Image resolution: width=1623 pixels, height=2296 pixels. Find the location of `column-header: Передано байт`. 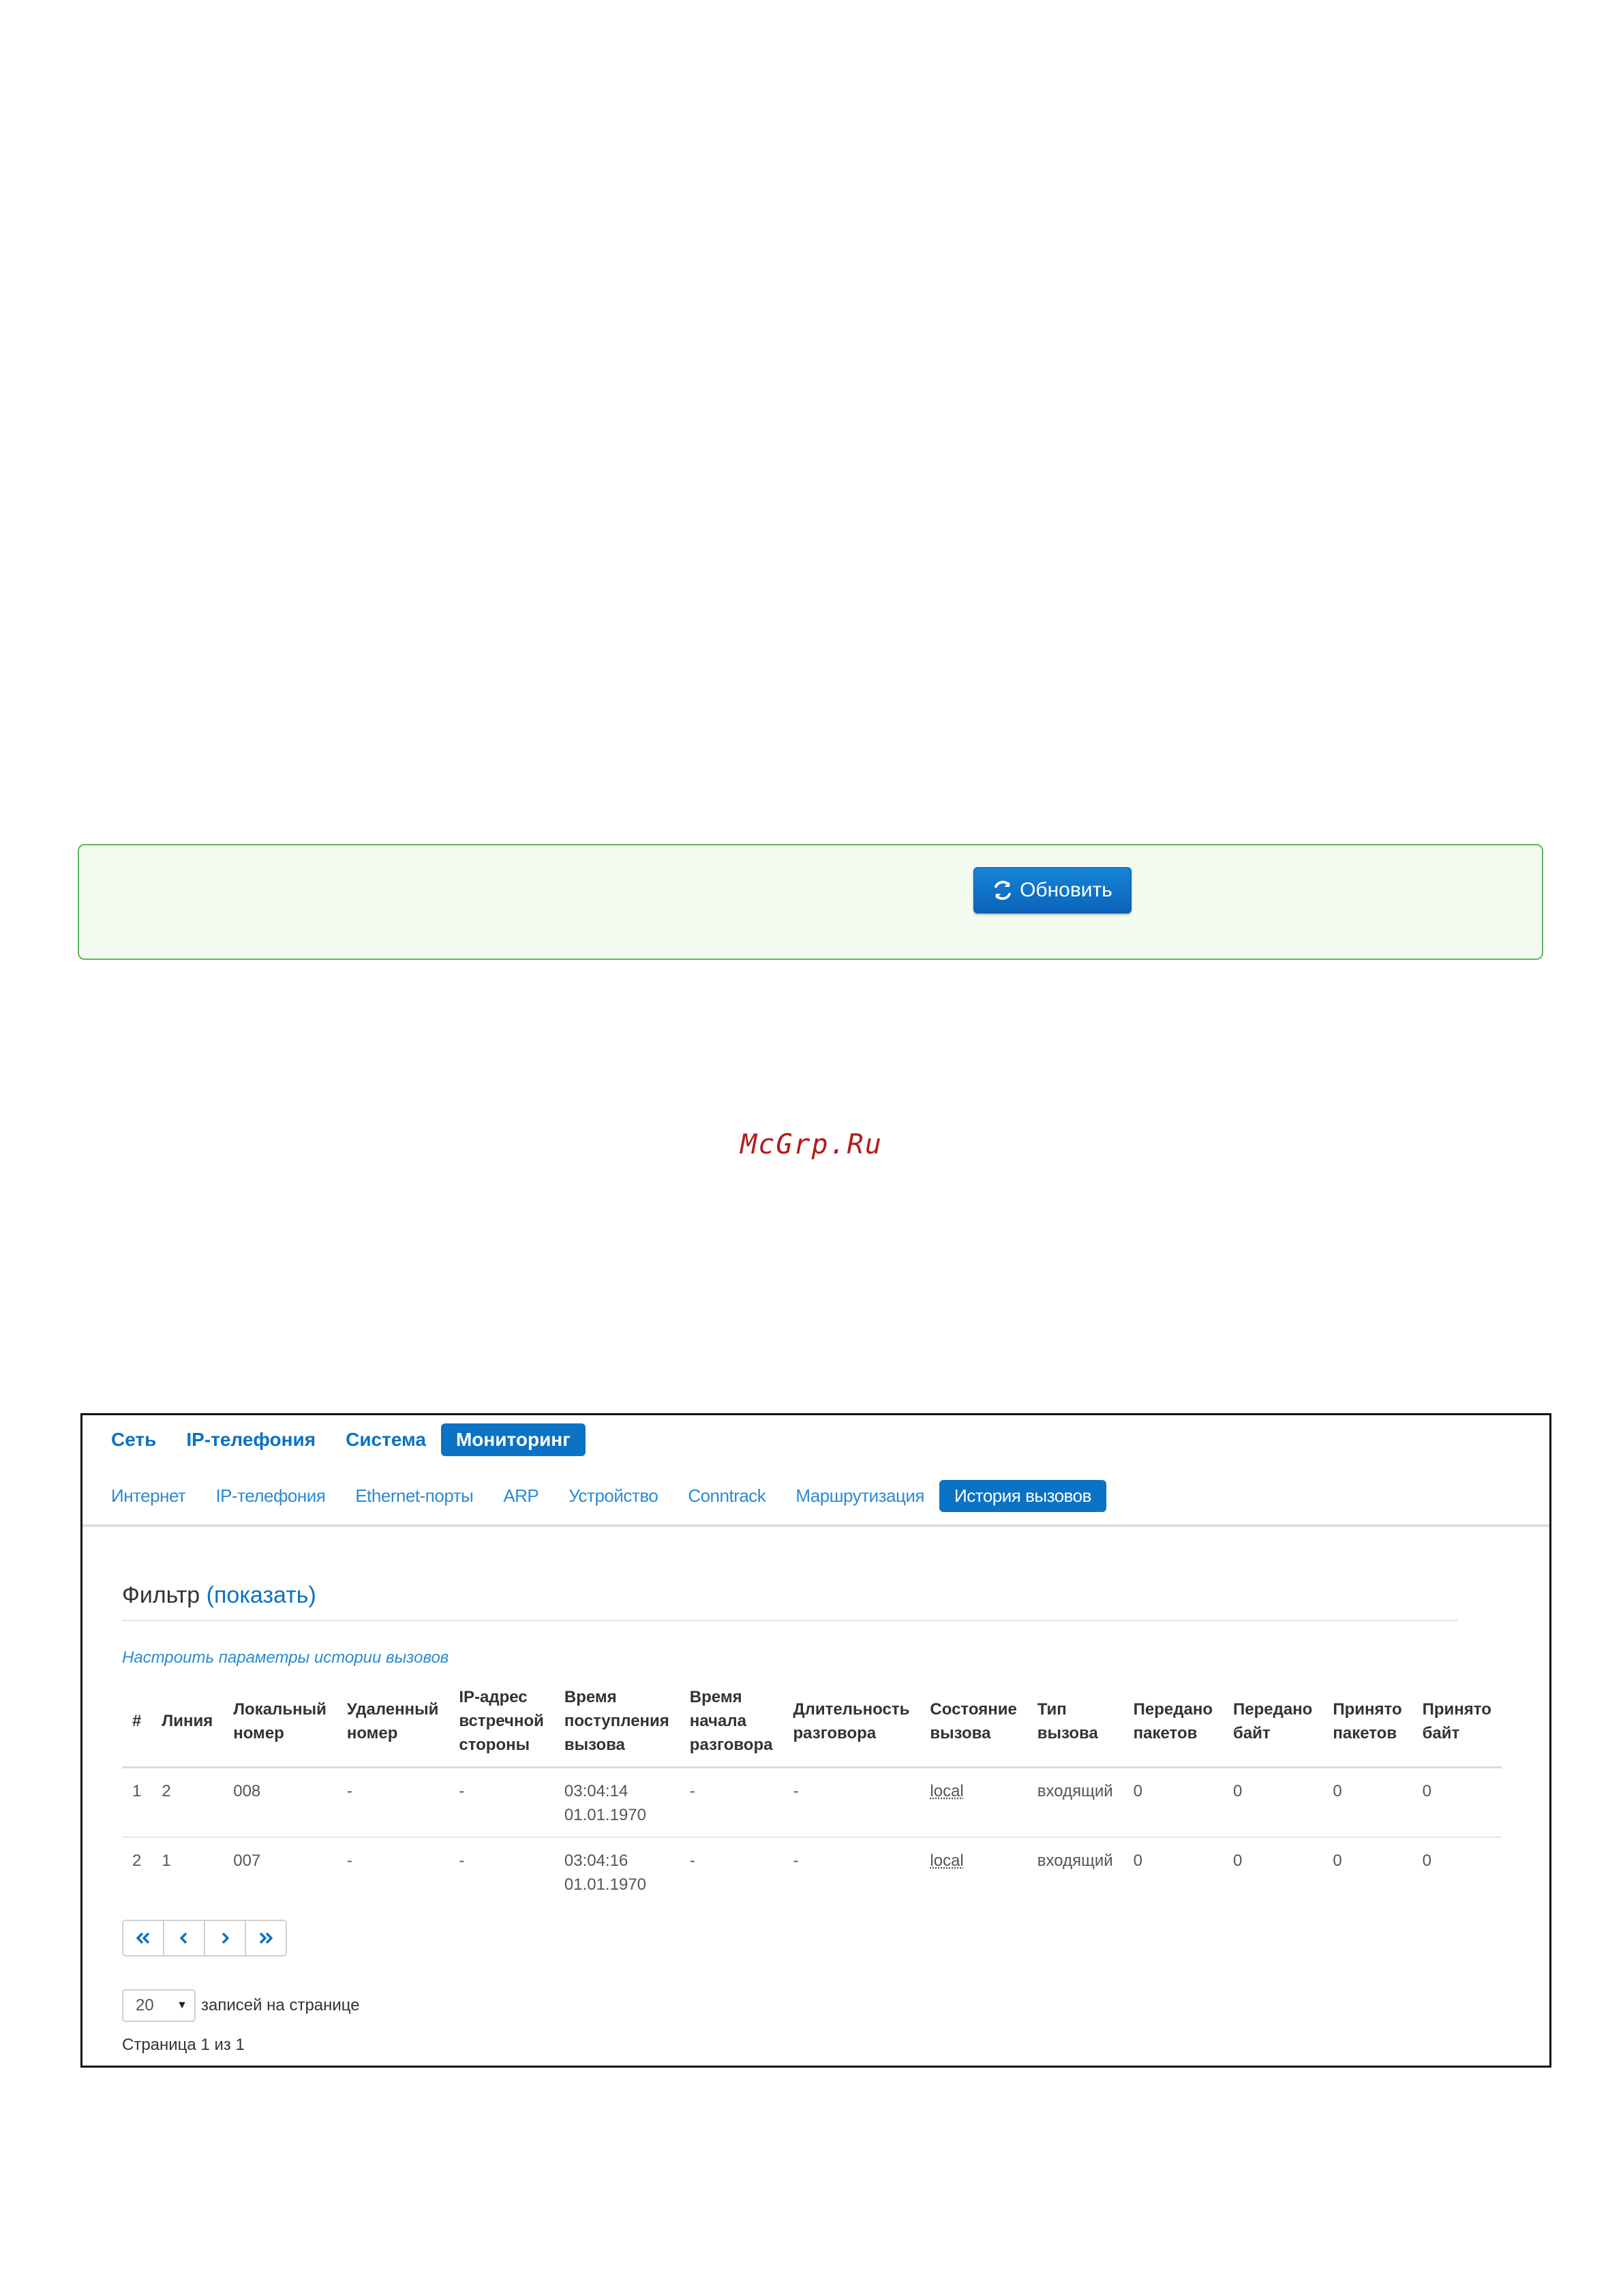

column-header: Передано байт is located at coordinates (1272, 1725).